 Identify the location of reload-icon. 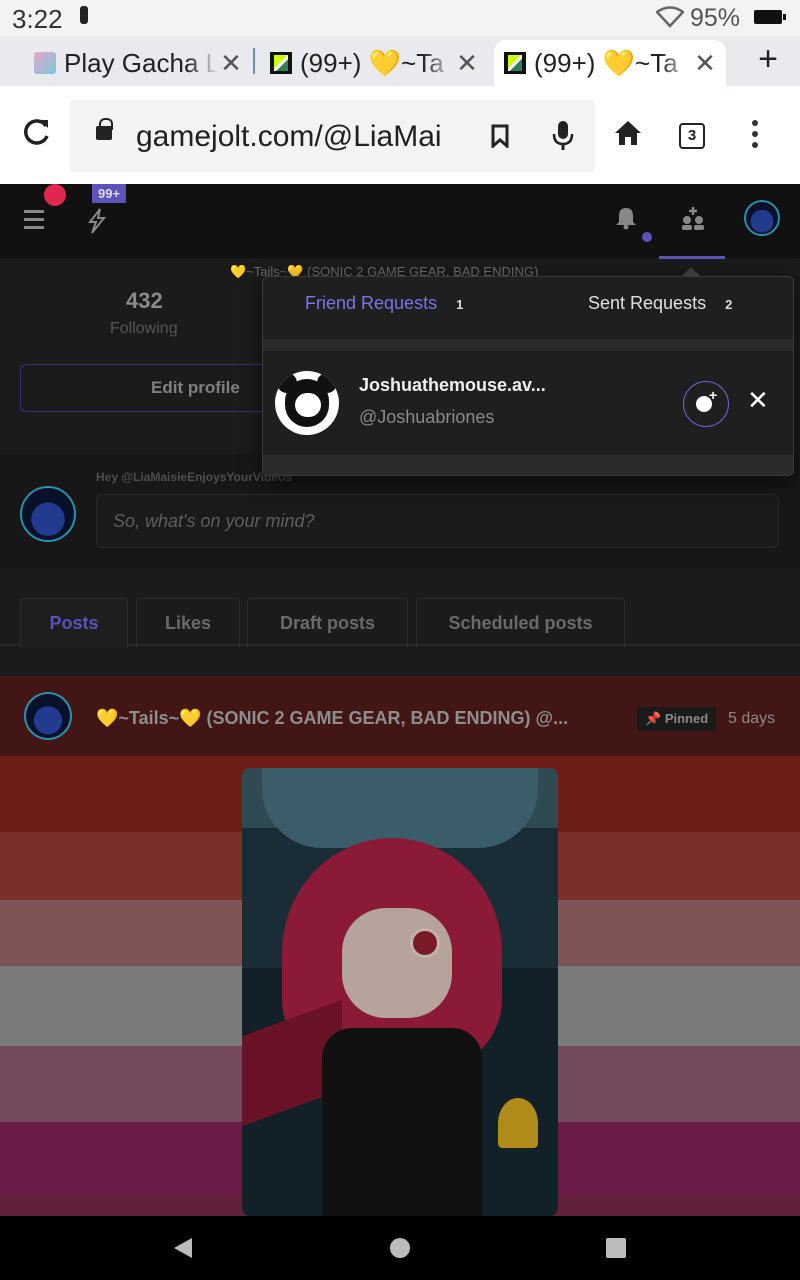
(36, 132).